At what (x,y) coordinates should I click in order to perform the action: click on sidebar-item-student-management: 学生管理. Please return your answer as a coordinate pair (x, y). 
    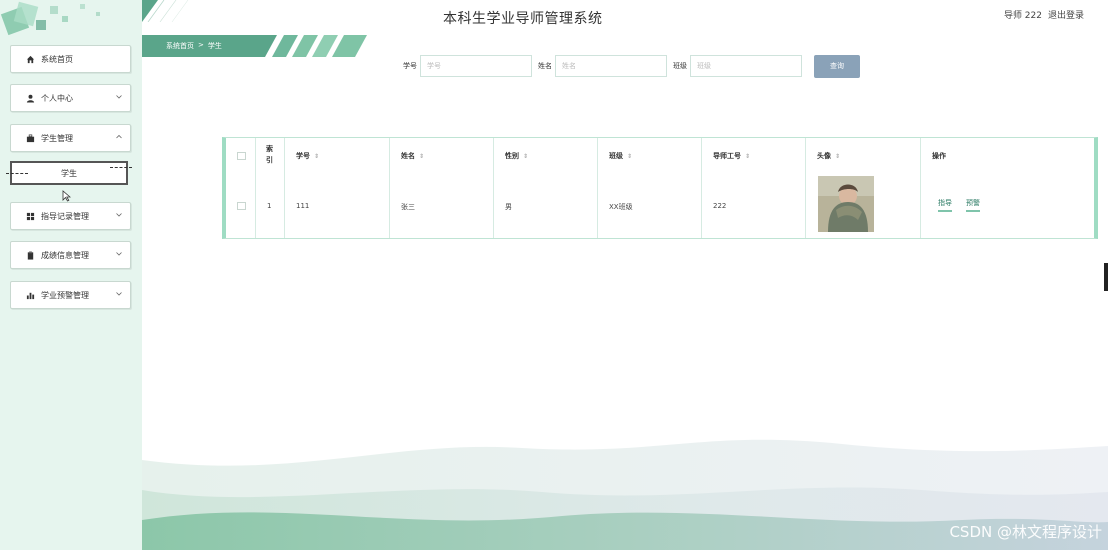
    Looking at the image, I should click on (70, 138).